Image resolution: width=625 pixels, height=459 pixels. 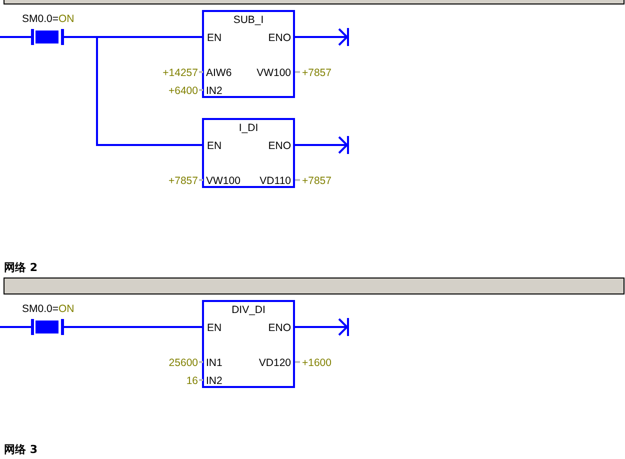 What do you see at coordinates (317, 363) in the screenshot?
I see `output-value: +1600` at bounding box center [317, 363].